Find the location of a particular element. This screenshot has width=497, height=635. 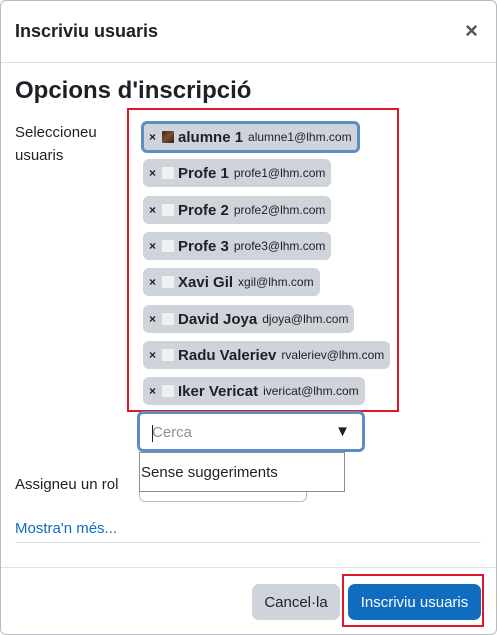

user-email: xgil@lhm.com is located at coordinates (276, 282).